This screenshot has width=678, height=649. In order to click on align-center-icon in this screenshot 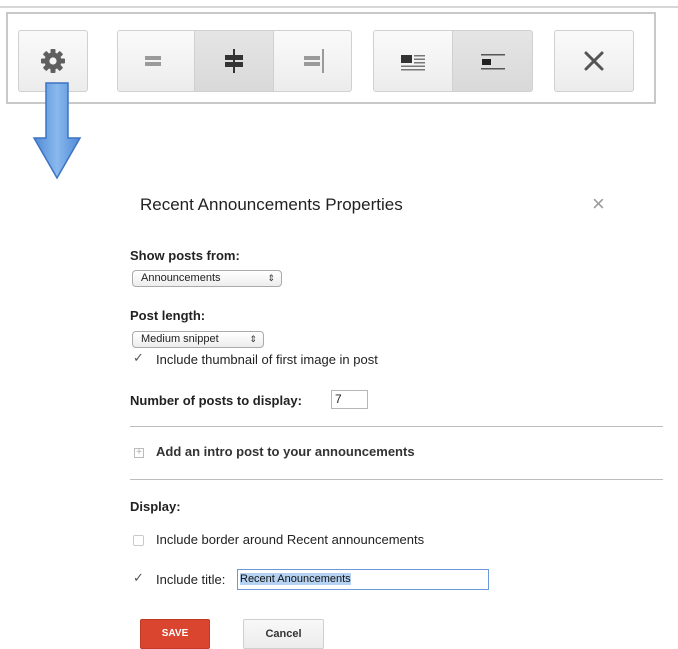, I will do `click(234, 61)`.